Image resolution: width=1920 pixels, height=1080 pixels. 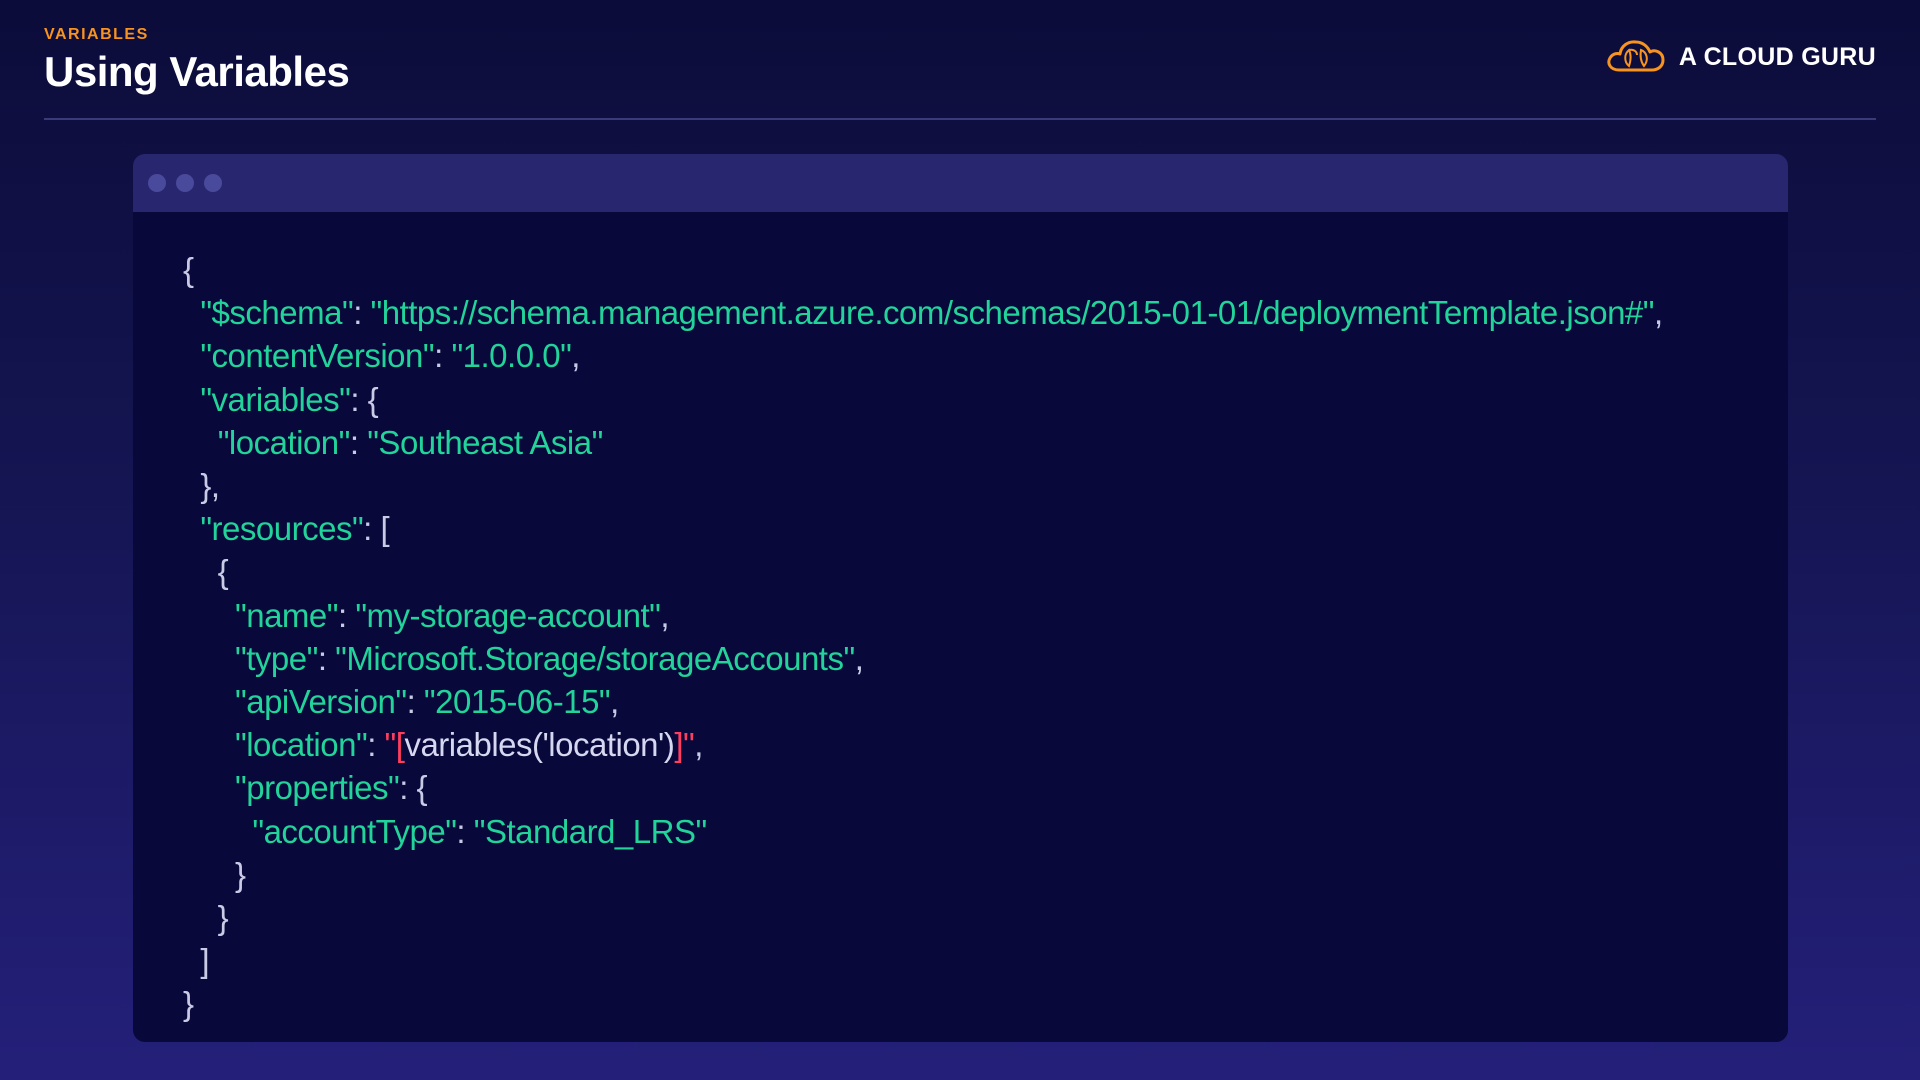 What do you see at coordinates (960, 119) in the screenshot?
I see `header-divider` at bounding box center [960, 119].